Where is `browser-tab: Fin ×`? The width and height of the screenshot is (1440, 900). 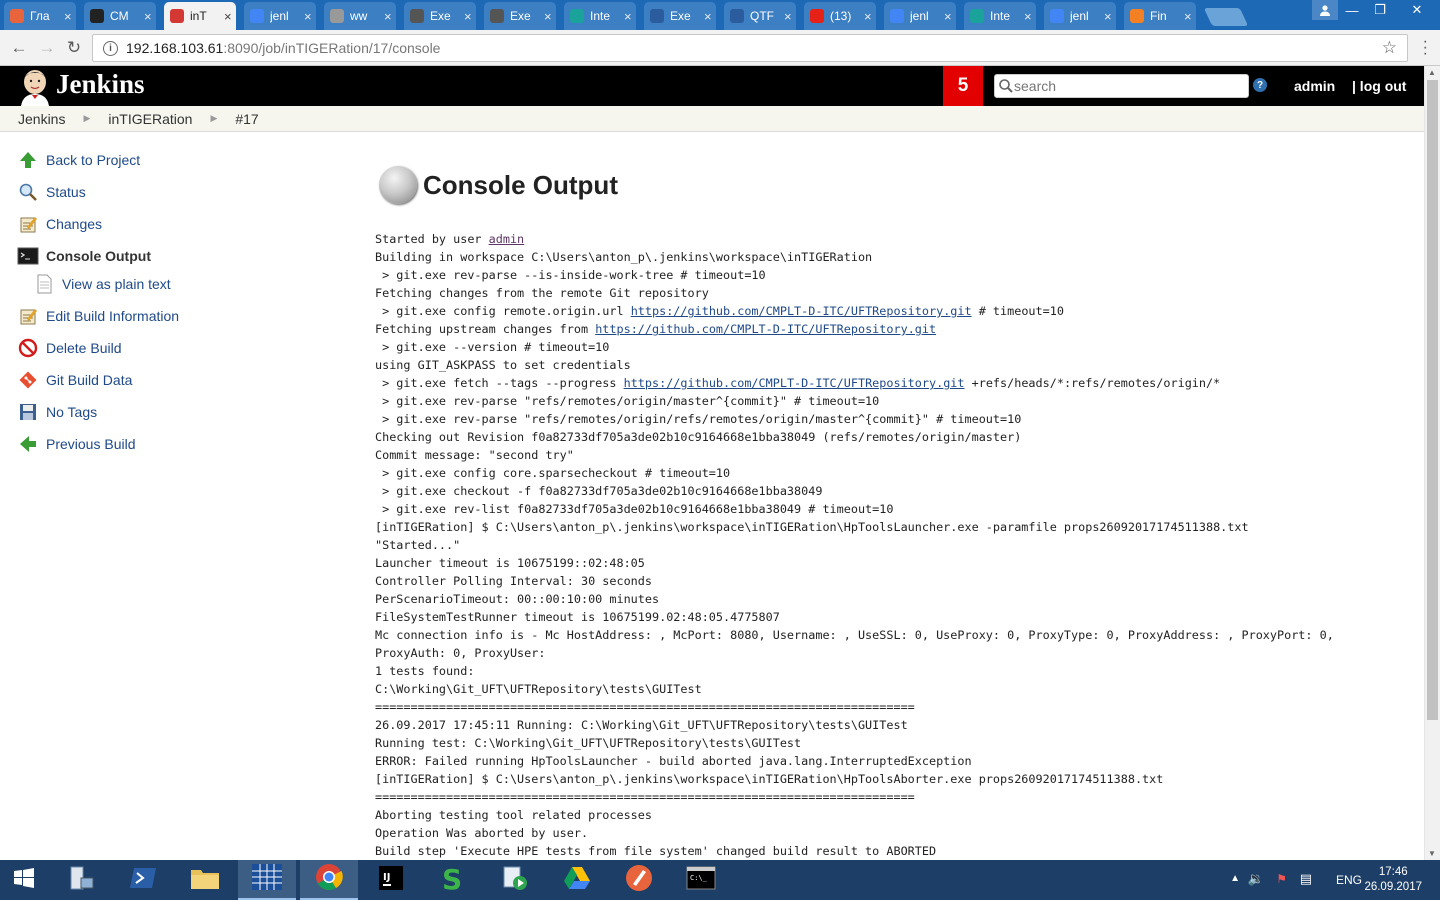
browser-tab: Fin × is located at coordinates (1160, 16).